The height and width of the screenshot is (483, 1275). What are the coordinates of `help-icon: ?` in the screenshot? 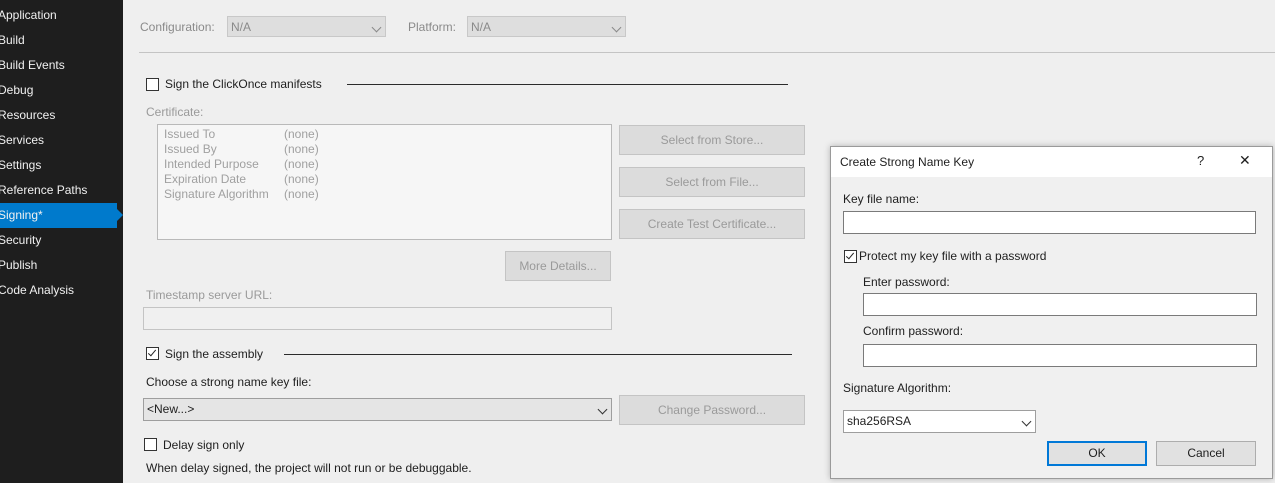 It's located at (1200, 160).